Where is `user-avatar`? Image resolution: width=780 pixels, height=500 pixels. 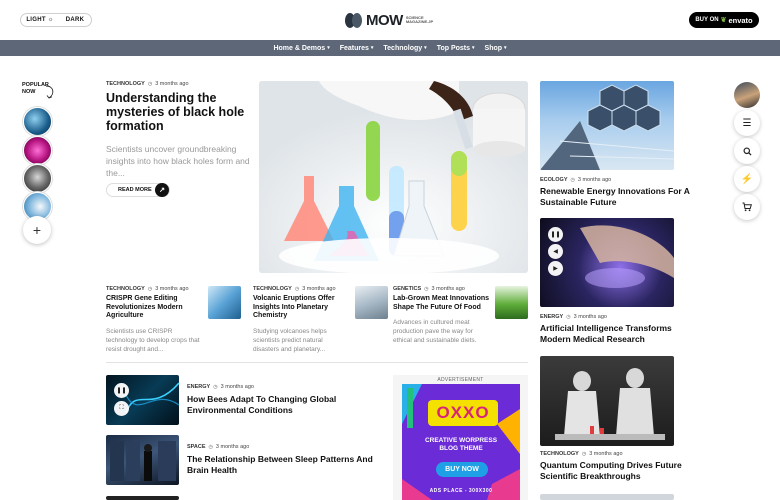
user-avatar is located at coordinates (747, 95).